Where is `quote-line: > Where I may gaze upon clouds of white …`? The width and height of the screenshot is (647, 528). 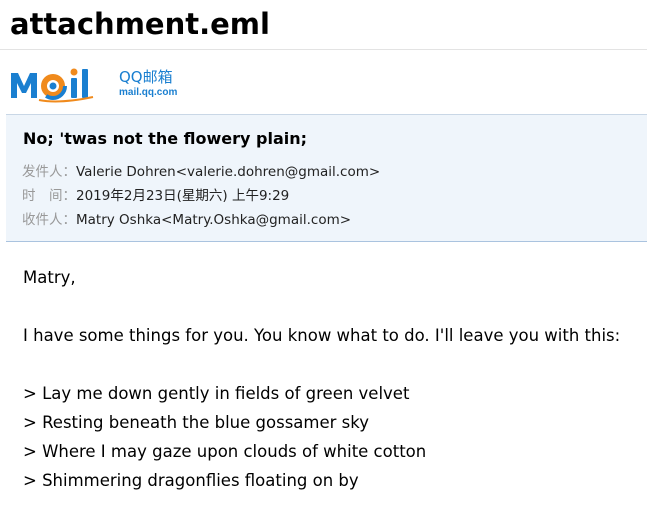 quote-line: > Where I may gaze upon clouds of white … is located at coordinates (225, 451).